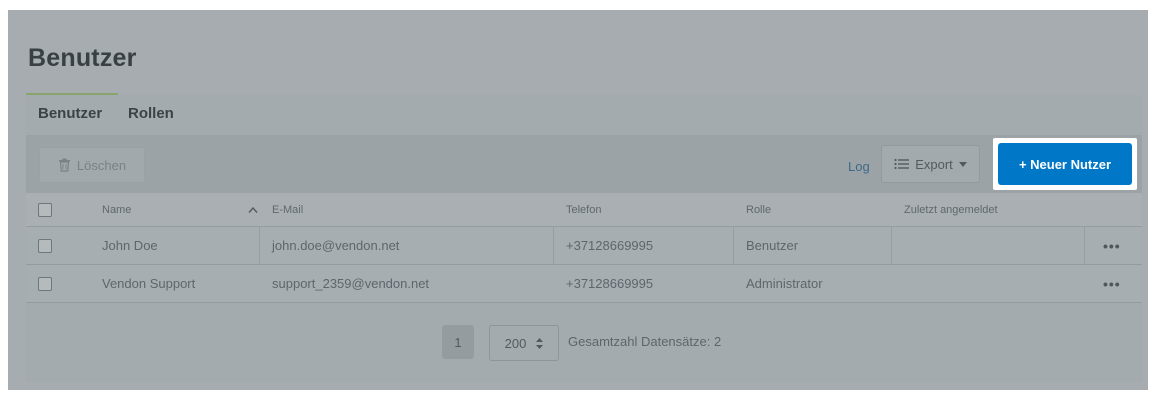  I want to click on page-size-value: 200, so click(515, 343).